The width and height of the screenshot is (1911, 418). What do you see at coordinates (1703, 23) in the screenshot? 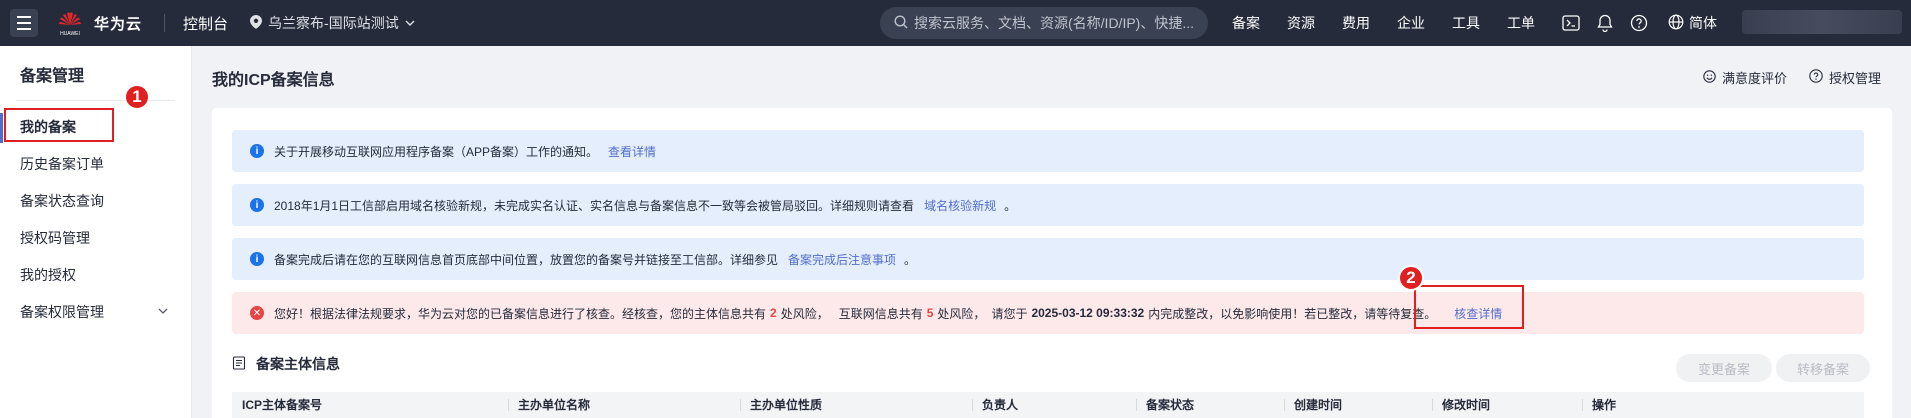
I see `language-label: 简体` at bounding box center [1703, 23].